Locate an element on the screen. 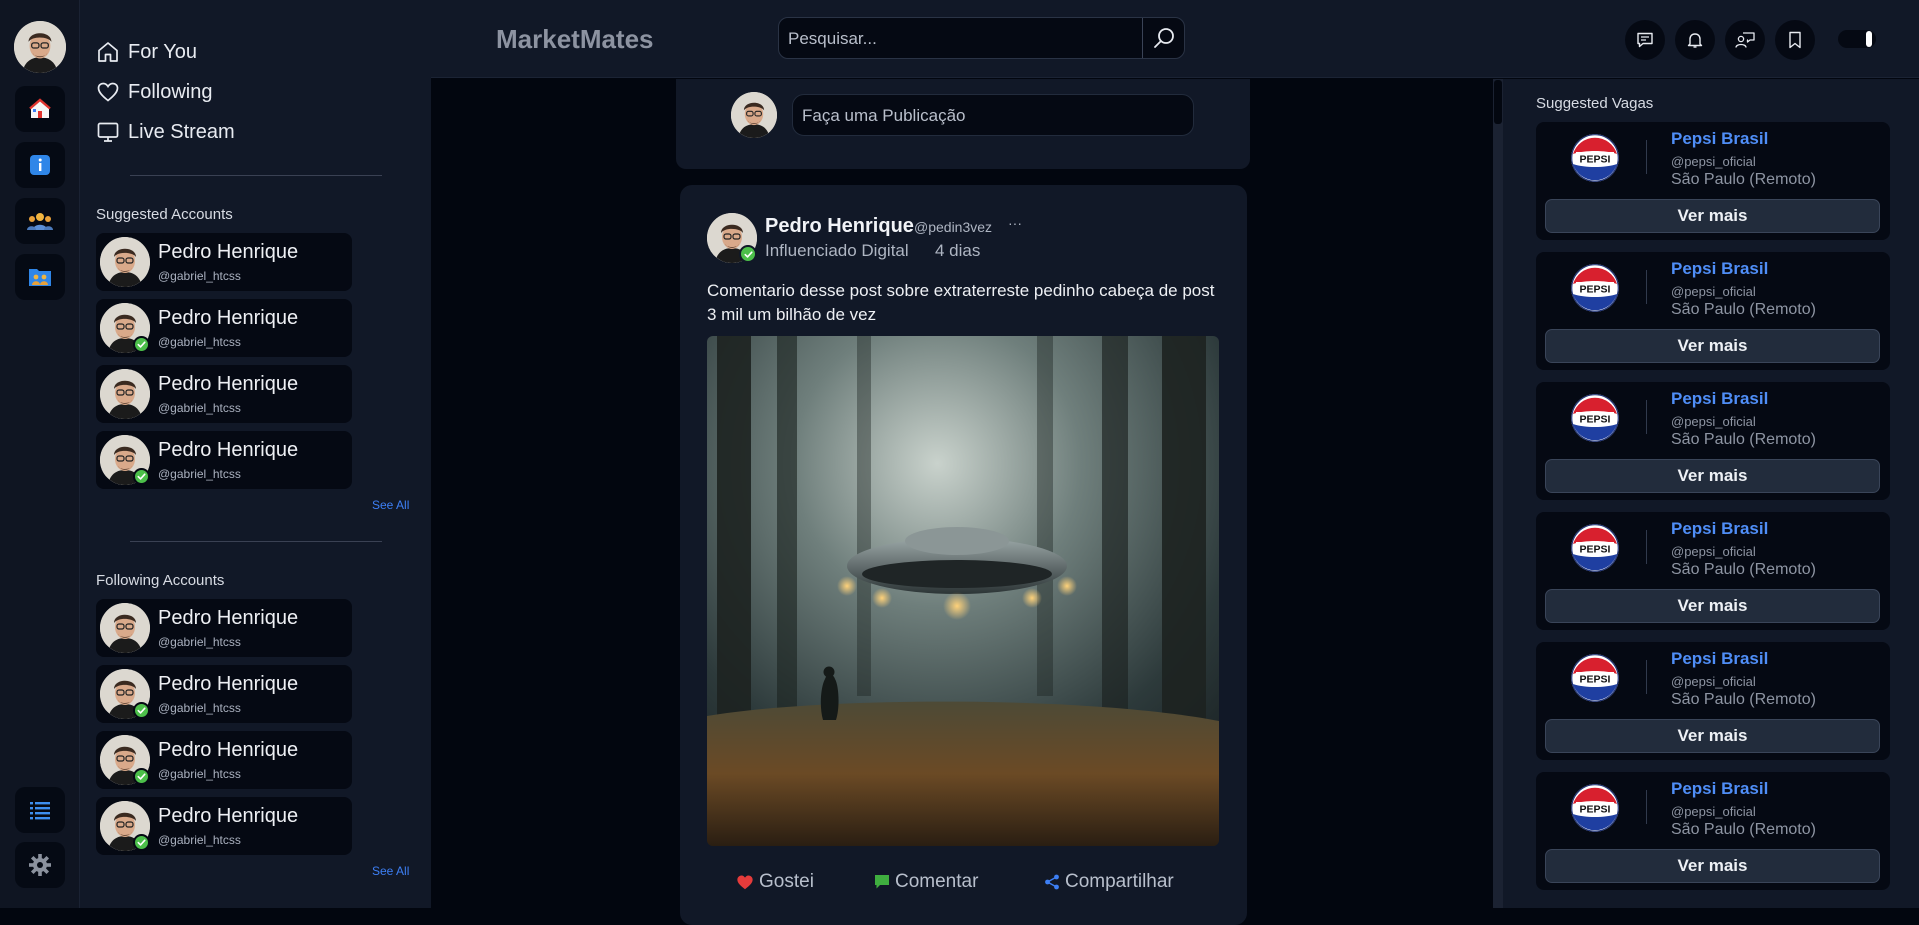 This screenshot has height=925, width=1919. feed-scrollbar is located at coordinates (1498, 493).